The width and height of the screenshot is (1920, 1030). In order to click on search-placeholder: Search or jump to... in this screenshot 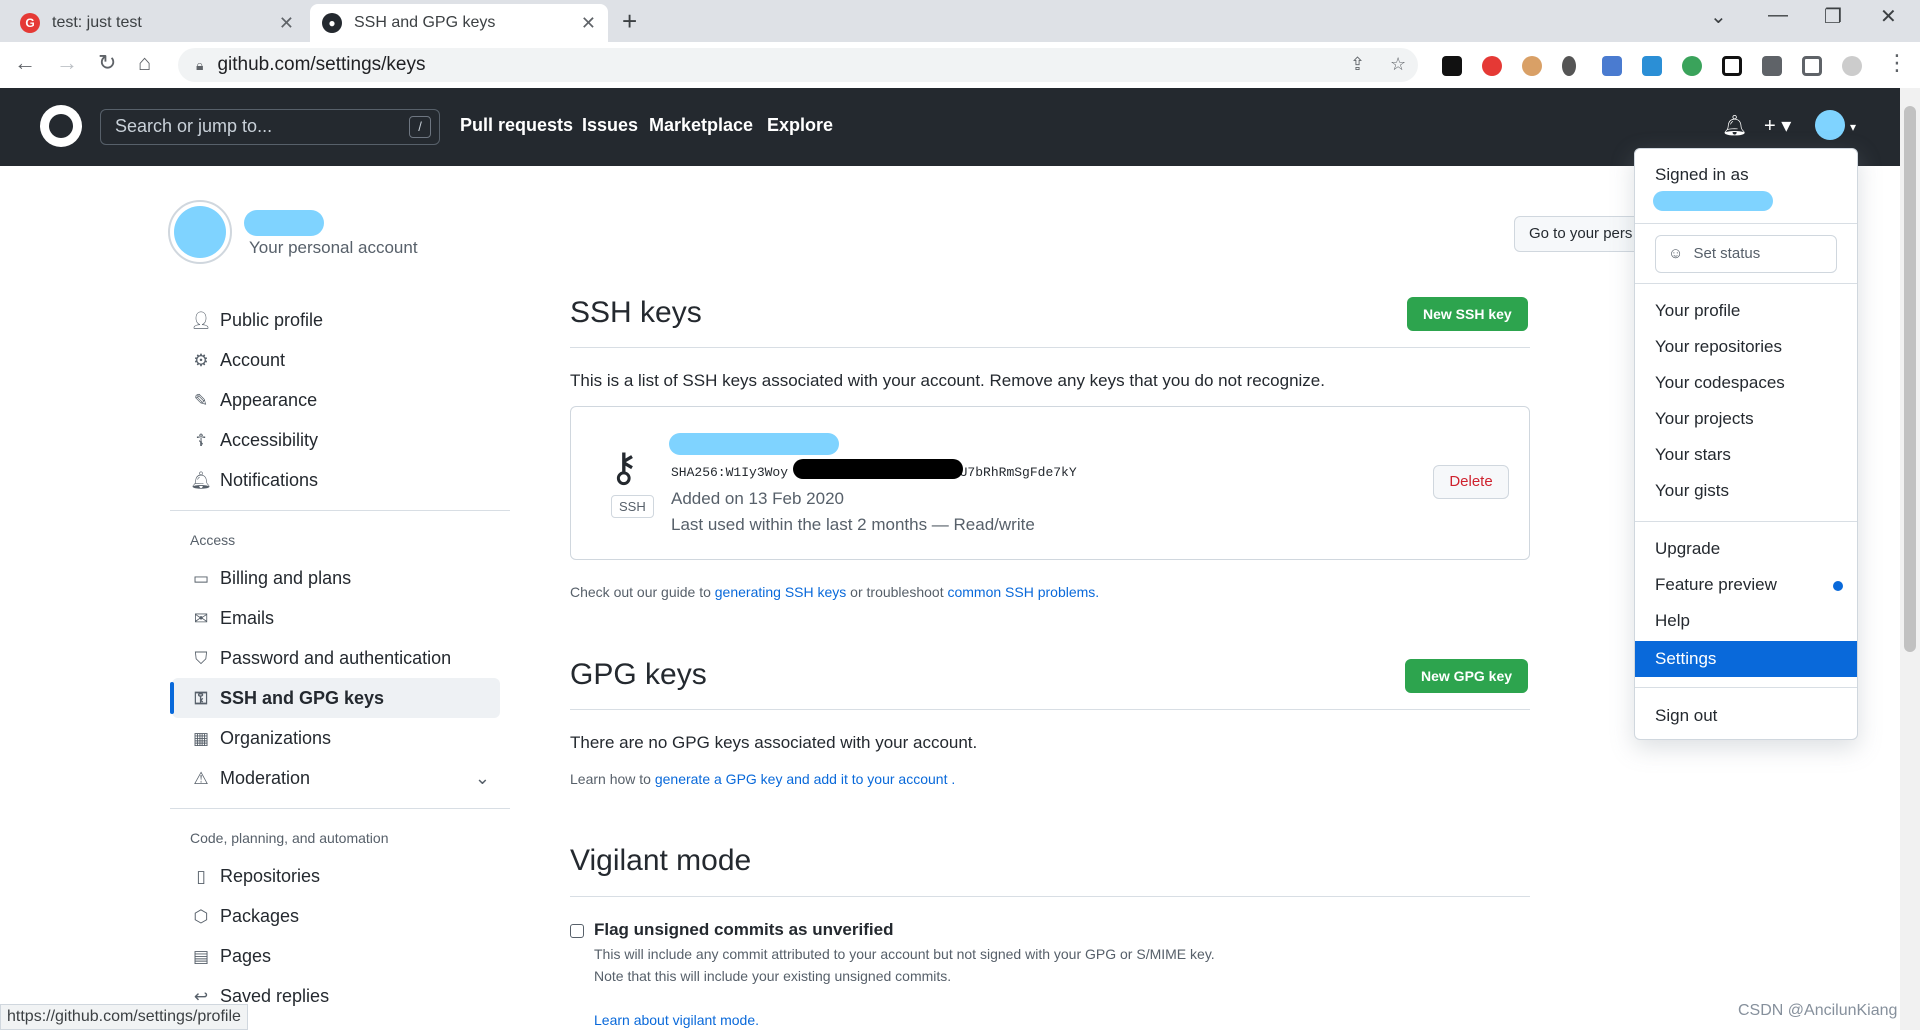, I will do `click(194, 126)`.